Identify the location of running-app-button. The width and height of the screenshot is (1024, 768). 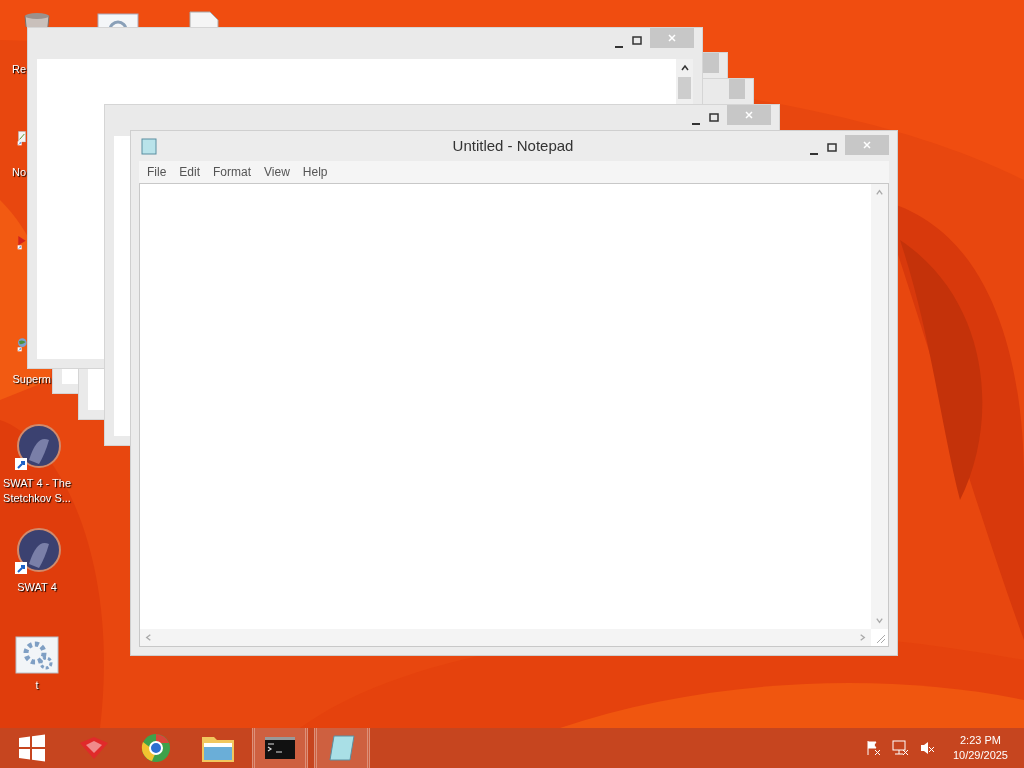
(280, 748).